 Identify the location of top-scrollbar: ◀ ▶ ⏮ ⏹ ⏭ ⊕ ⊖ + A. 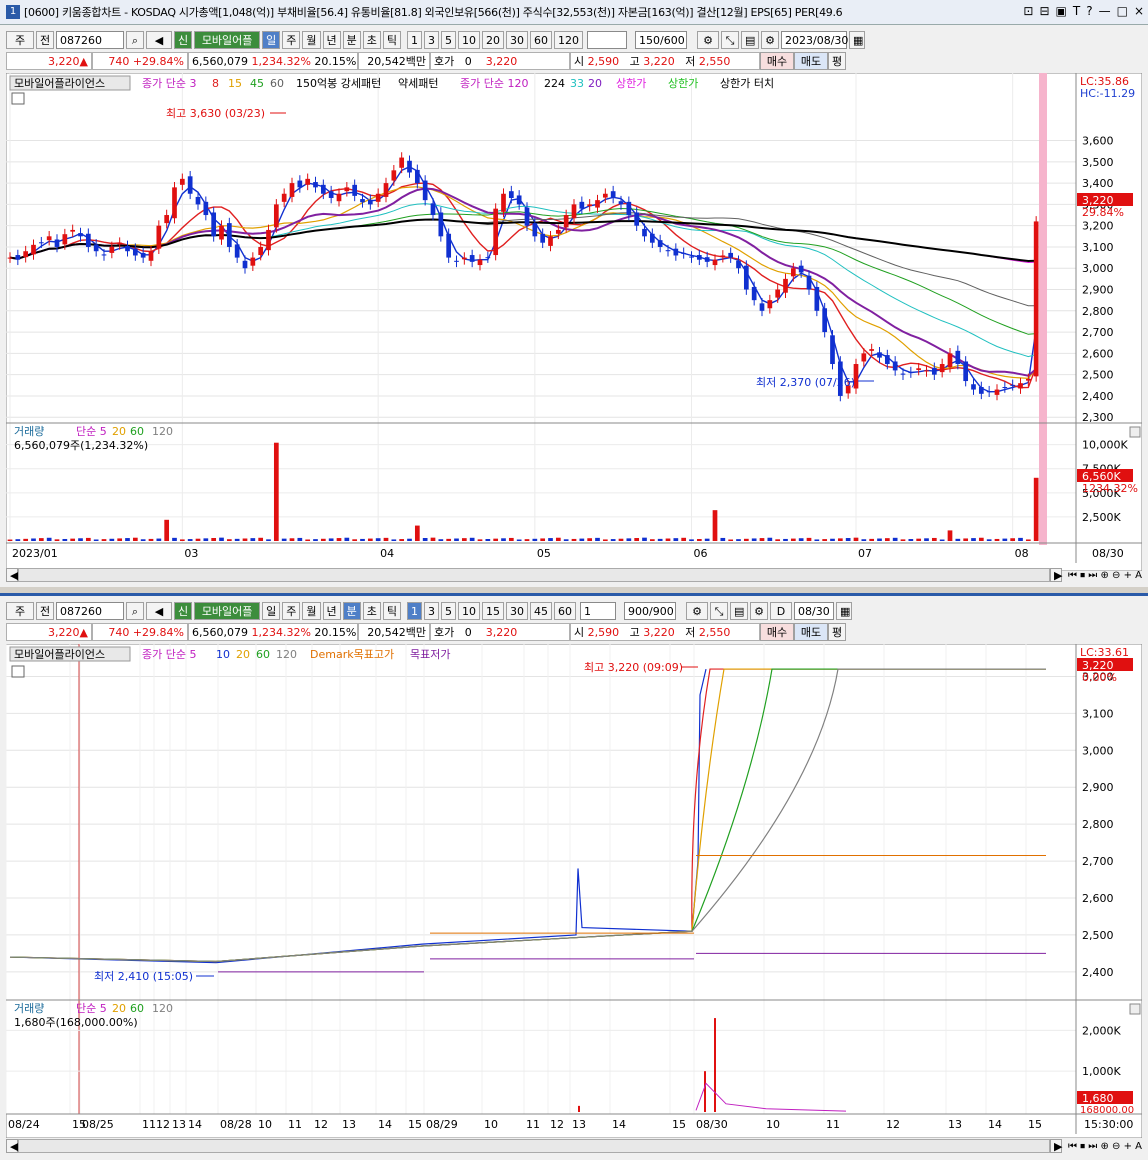
(574, 575).